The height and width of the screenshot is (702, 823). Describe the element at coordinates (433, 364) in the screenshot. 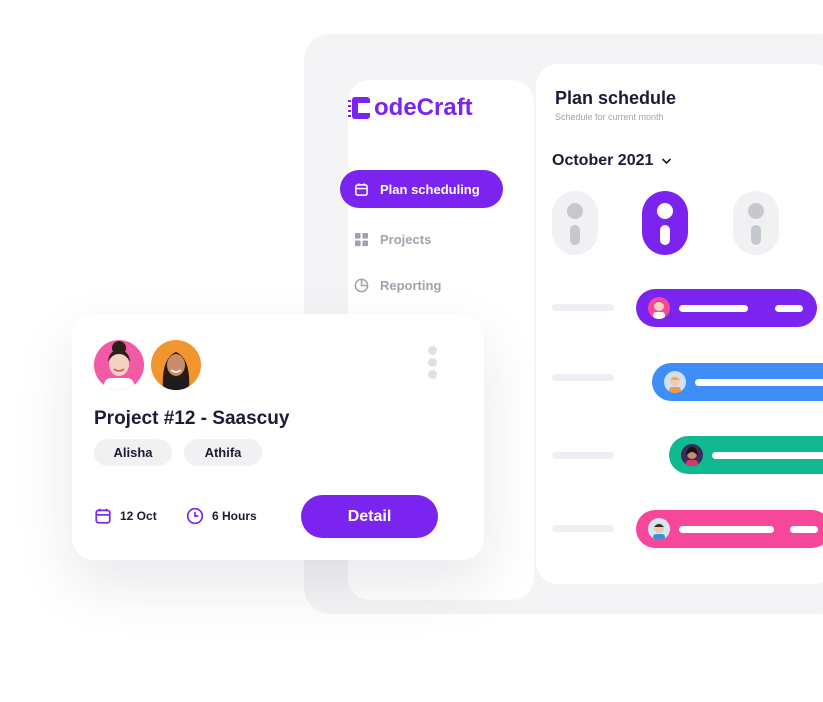

I see `more-options-icon` at that location.